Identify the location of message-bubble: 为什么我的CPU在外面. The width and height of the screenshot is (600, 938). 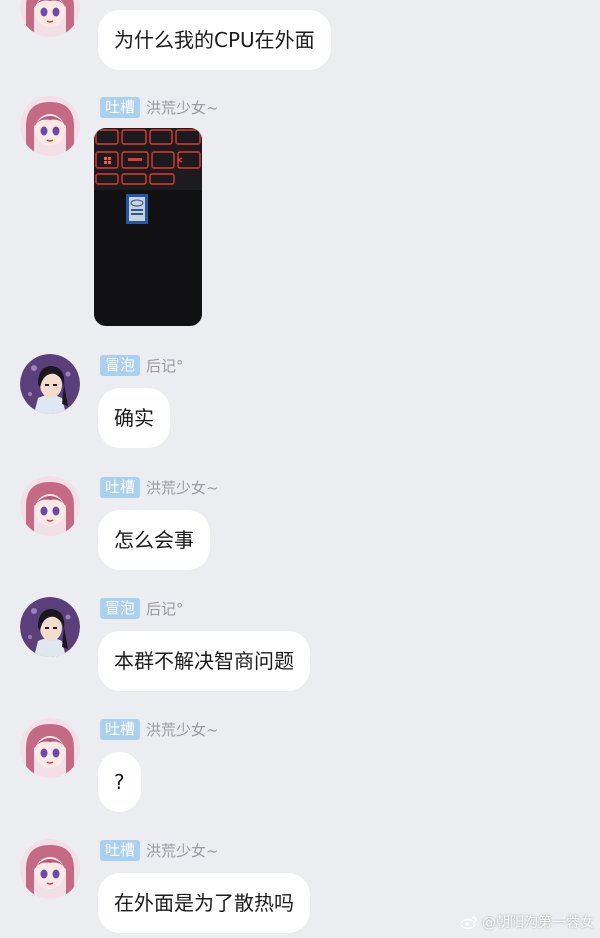
(214, 40).